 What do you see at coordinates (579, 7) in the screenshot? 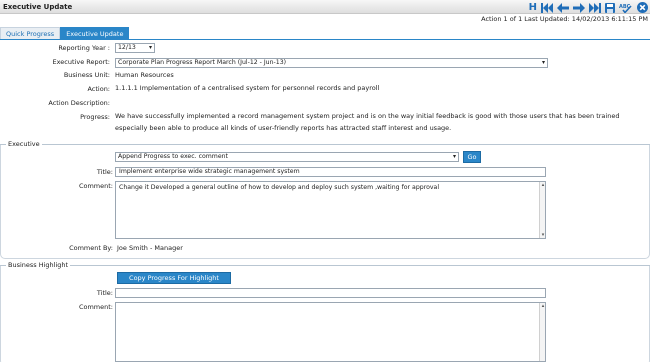
I see `next-record-icon` at bounding box center [579, 7].